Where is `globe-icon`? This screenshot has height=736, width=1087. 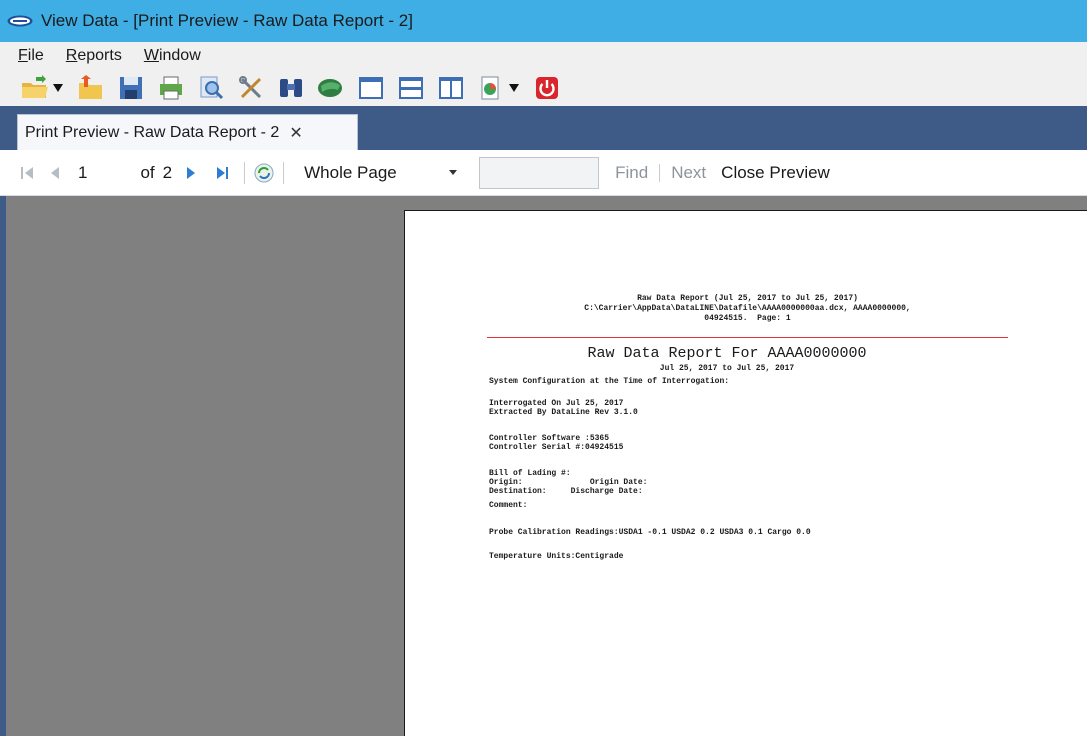 globe-icon is located at coordinates (331, 88).